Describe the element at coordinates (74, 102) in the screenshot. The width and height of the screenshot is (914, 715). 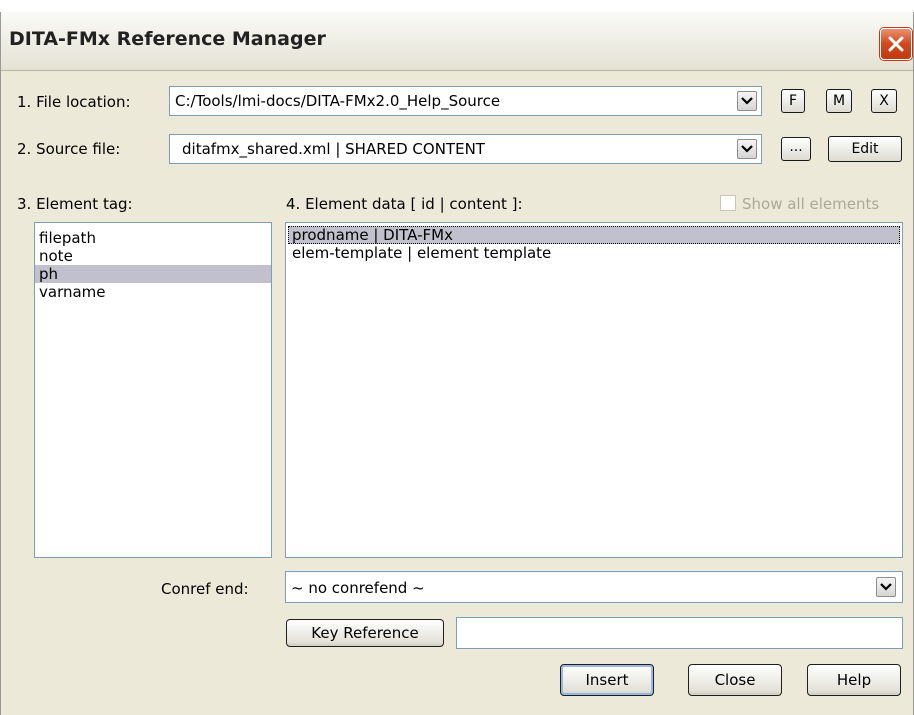
I see `file-location-label: 1. File location:` at that location.